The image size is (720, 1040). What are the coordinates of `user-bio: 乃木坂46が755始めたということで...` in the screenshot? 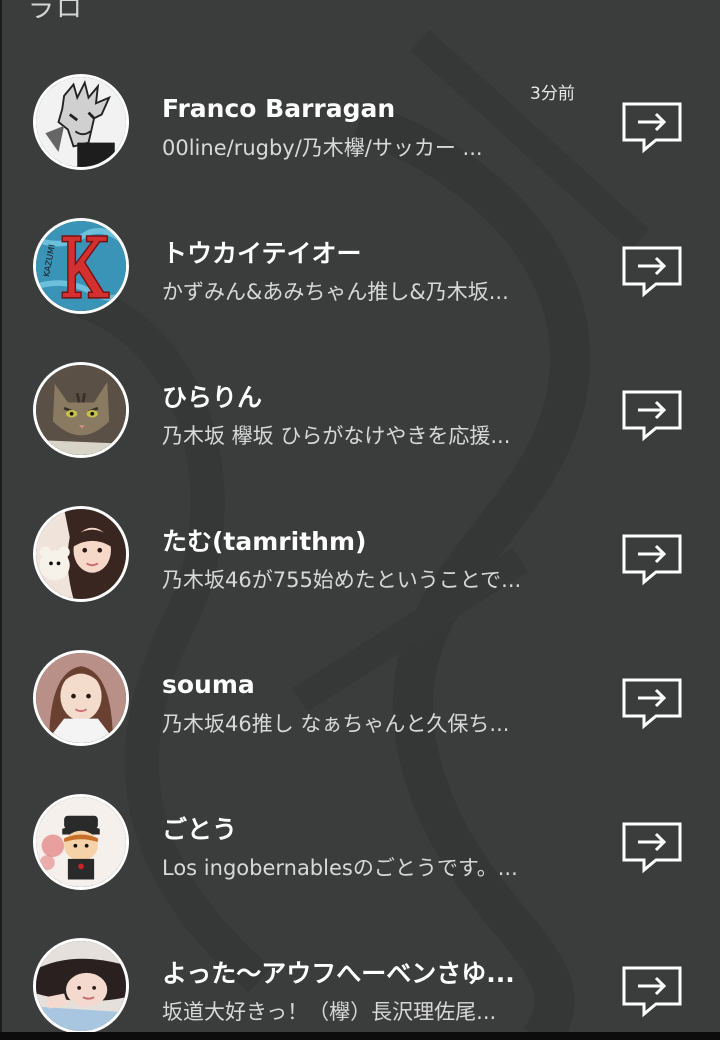 It's located at (342, 580).